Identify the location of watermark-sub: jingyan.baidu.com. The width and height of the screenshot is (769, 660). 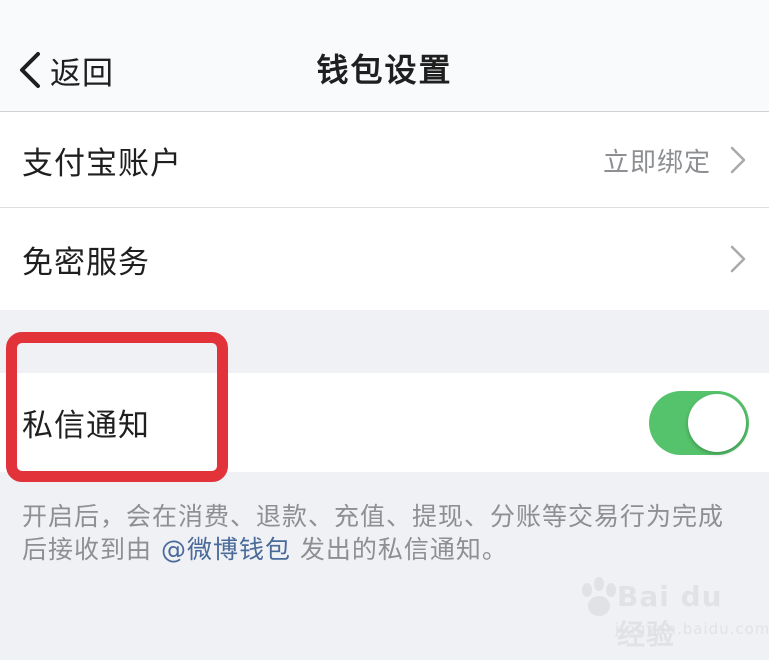
(692, 629).